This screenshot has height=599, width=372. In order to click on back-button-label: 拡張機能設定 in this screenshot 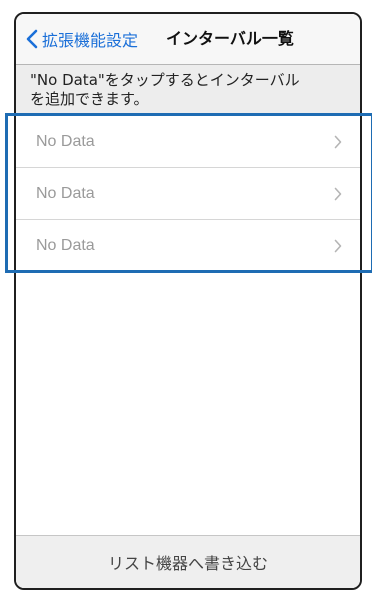, I will do `click(90, 40)`.